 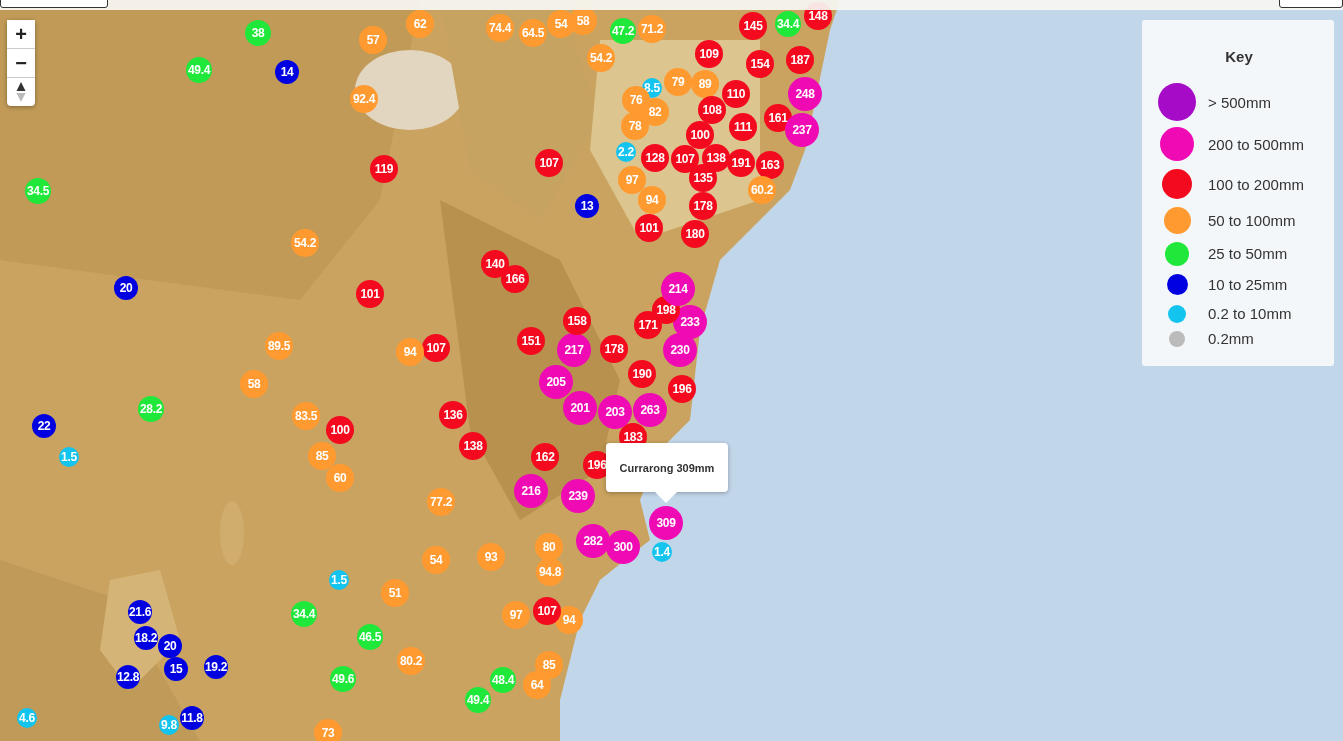 I want to click on legend-label: 200 to 500mm, so click(x=1256, y=144).